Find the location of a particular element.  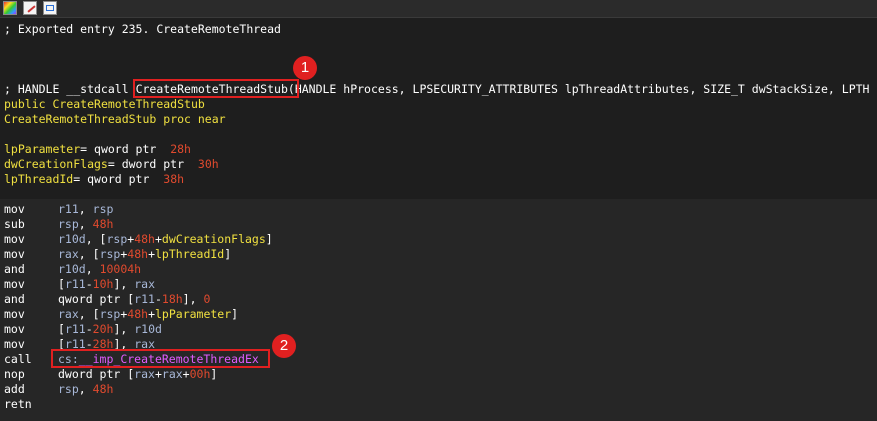

operand-variable: dwCreationFlags is located at coordinates (214, 239).